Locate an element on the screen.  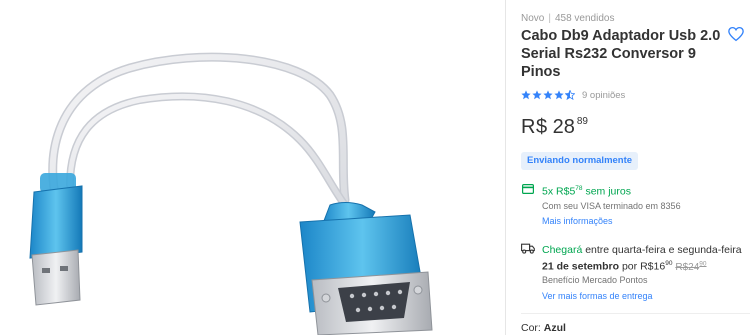
shipping-price-currency: R$ is located at coordinates (647, 266).